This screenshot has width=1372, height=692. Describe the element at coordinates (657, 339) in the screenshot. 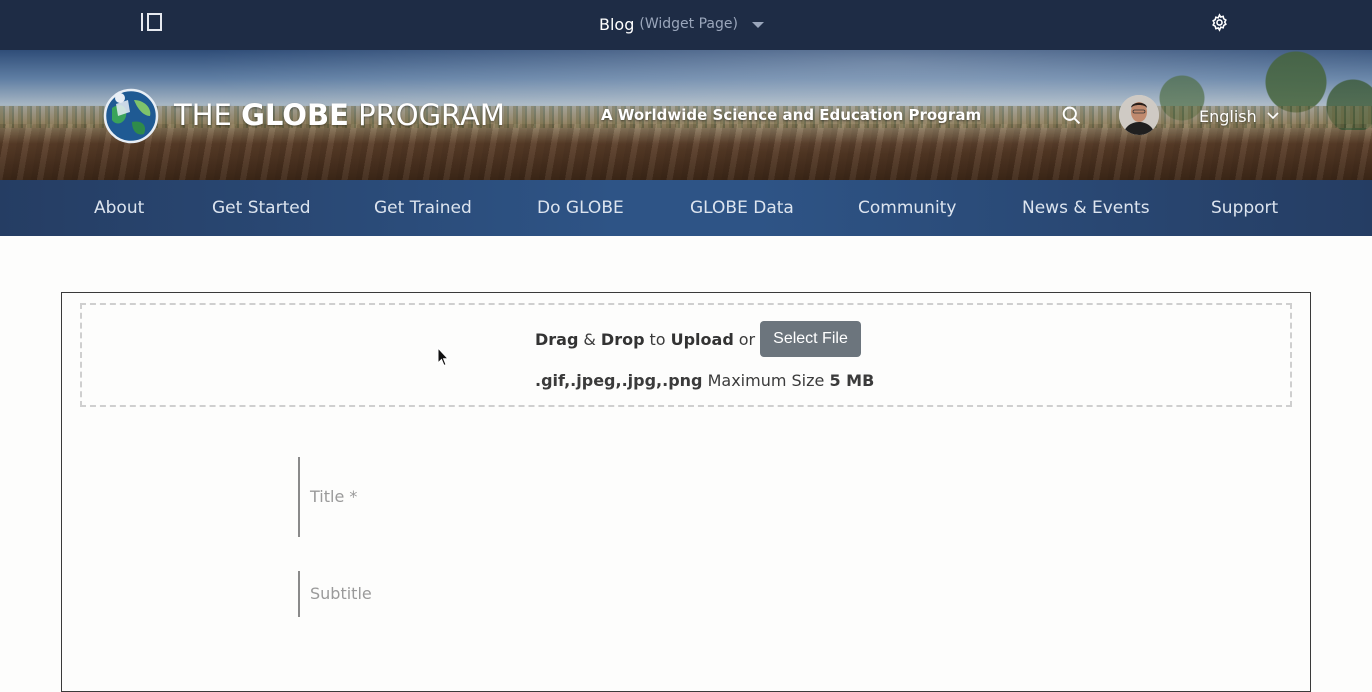

I see `to-label: to` at that location.